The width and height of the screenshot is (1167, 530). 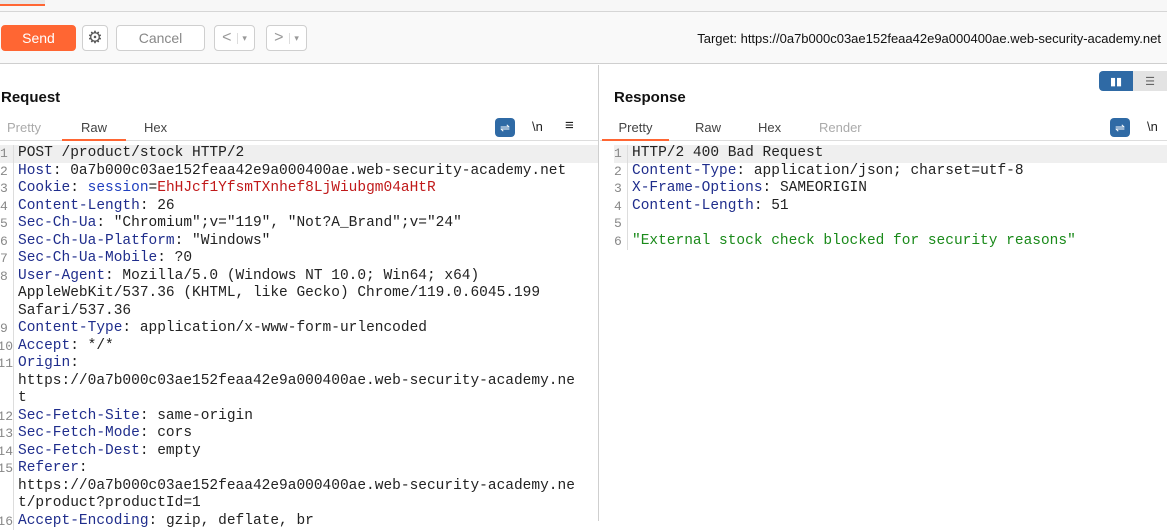 What do you see at coordinates (299, 434) in the screenshot?
I see `editor-line: 13Sec-Fetch-Mode: cors` at bounding box center [299, 434].